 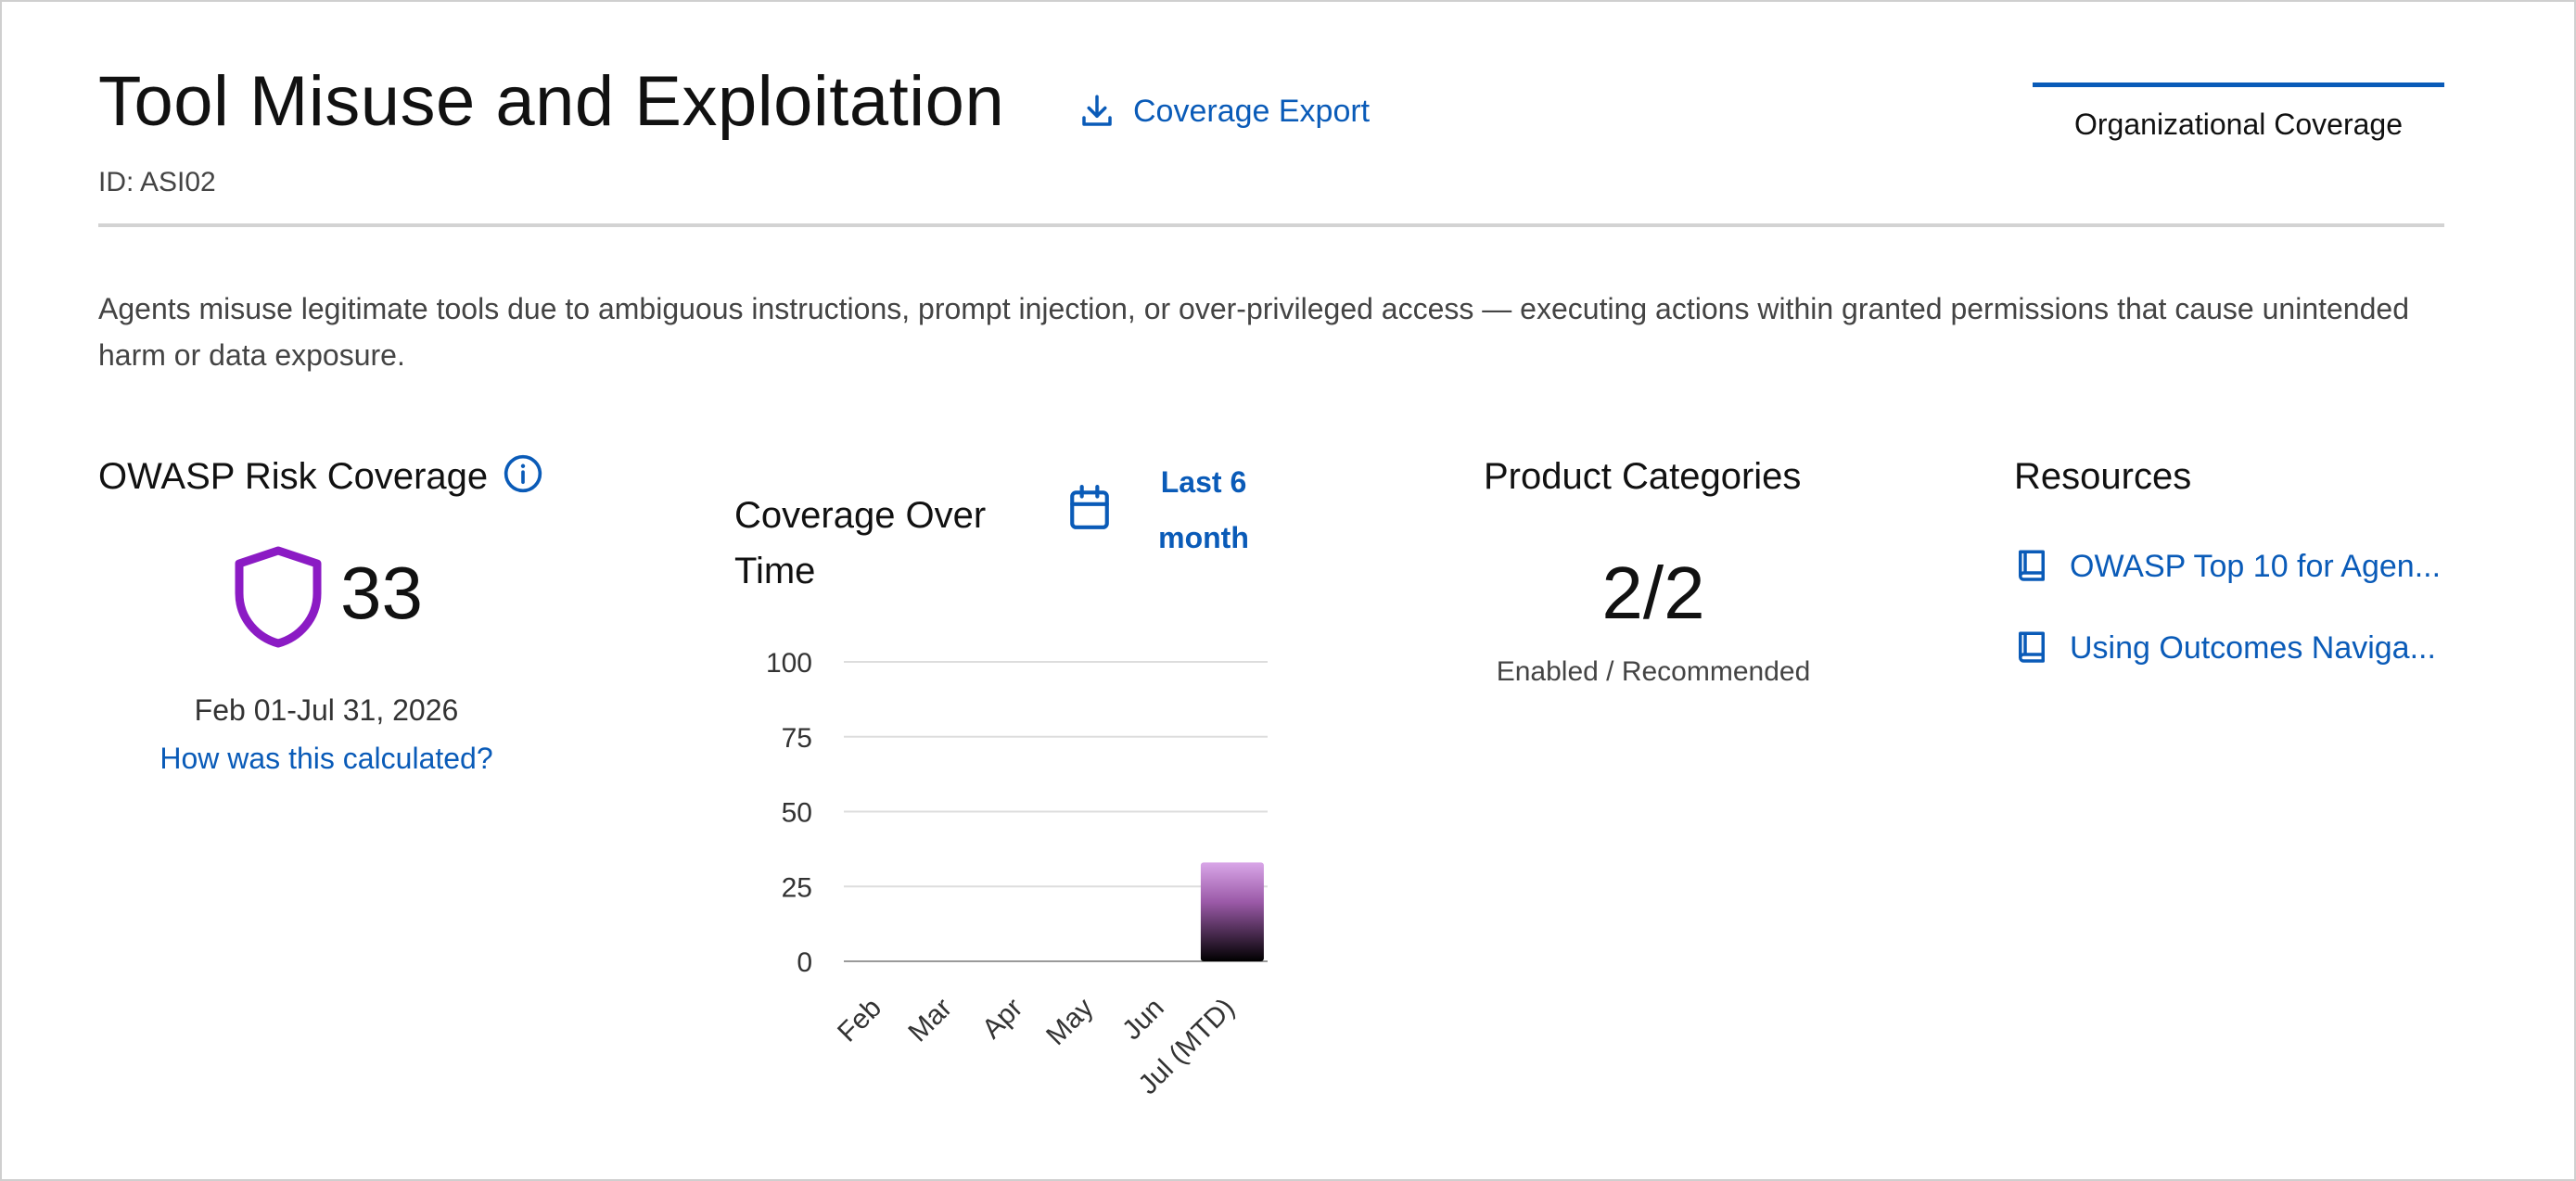 What do you see at coordinates (2103, 477) in the screenshot?
I see `resources-title: Resources` at bounding box center [2103, 477].